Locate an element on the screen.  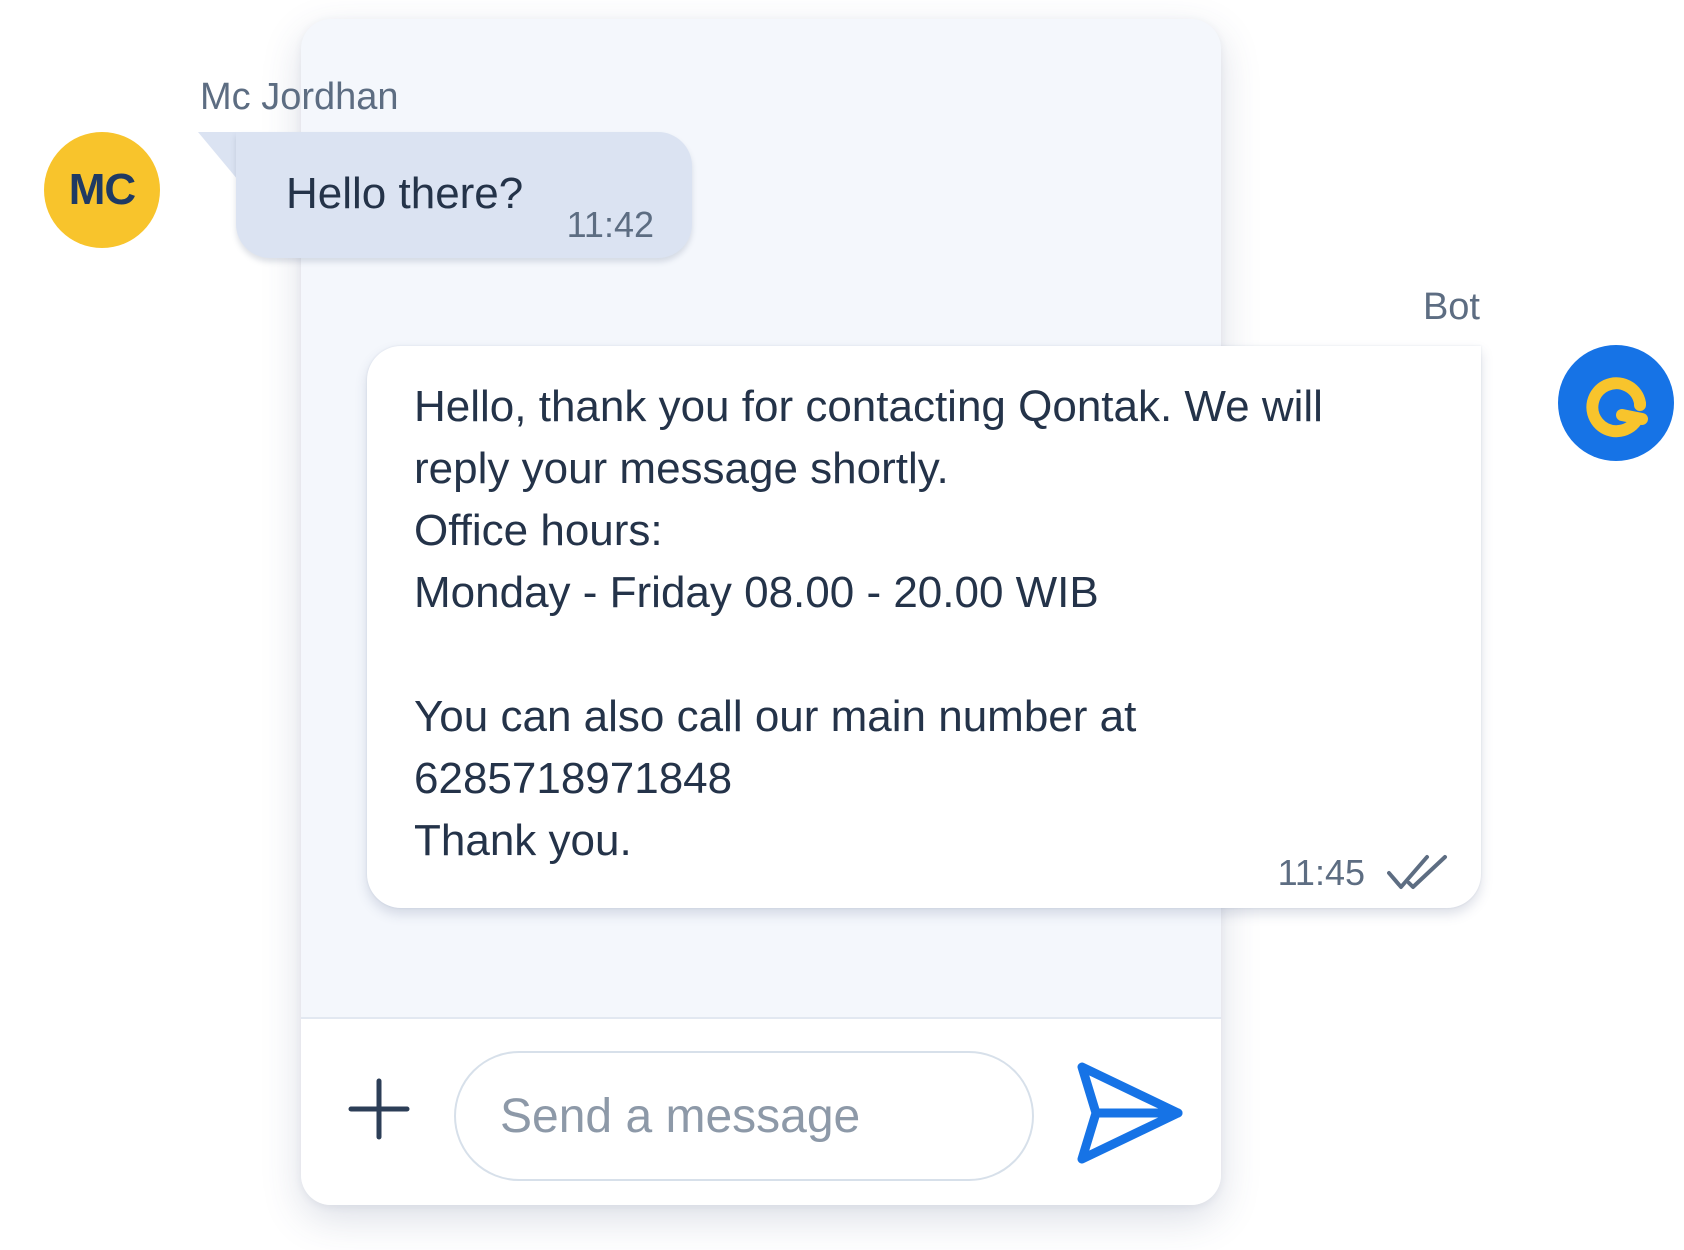
plus-icon is located at coordinates (379, 1109).